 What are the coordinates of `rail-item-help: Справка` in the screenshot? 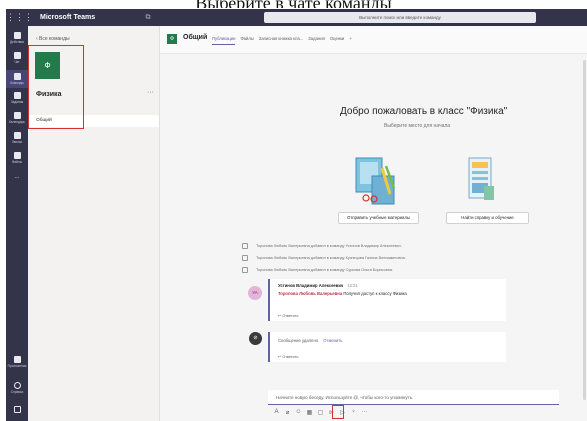 It's located at (17, 388).